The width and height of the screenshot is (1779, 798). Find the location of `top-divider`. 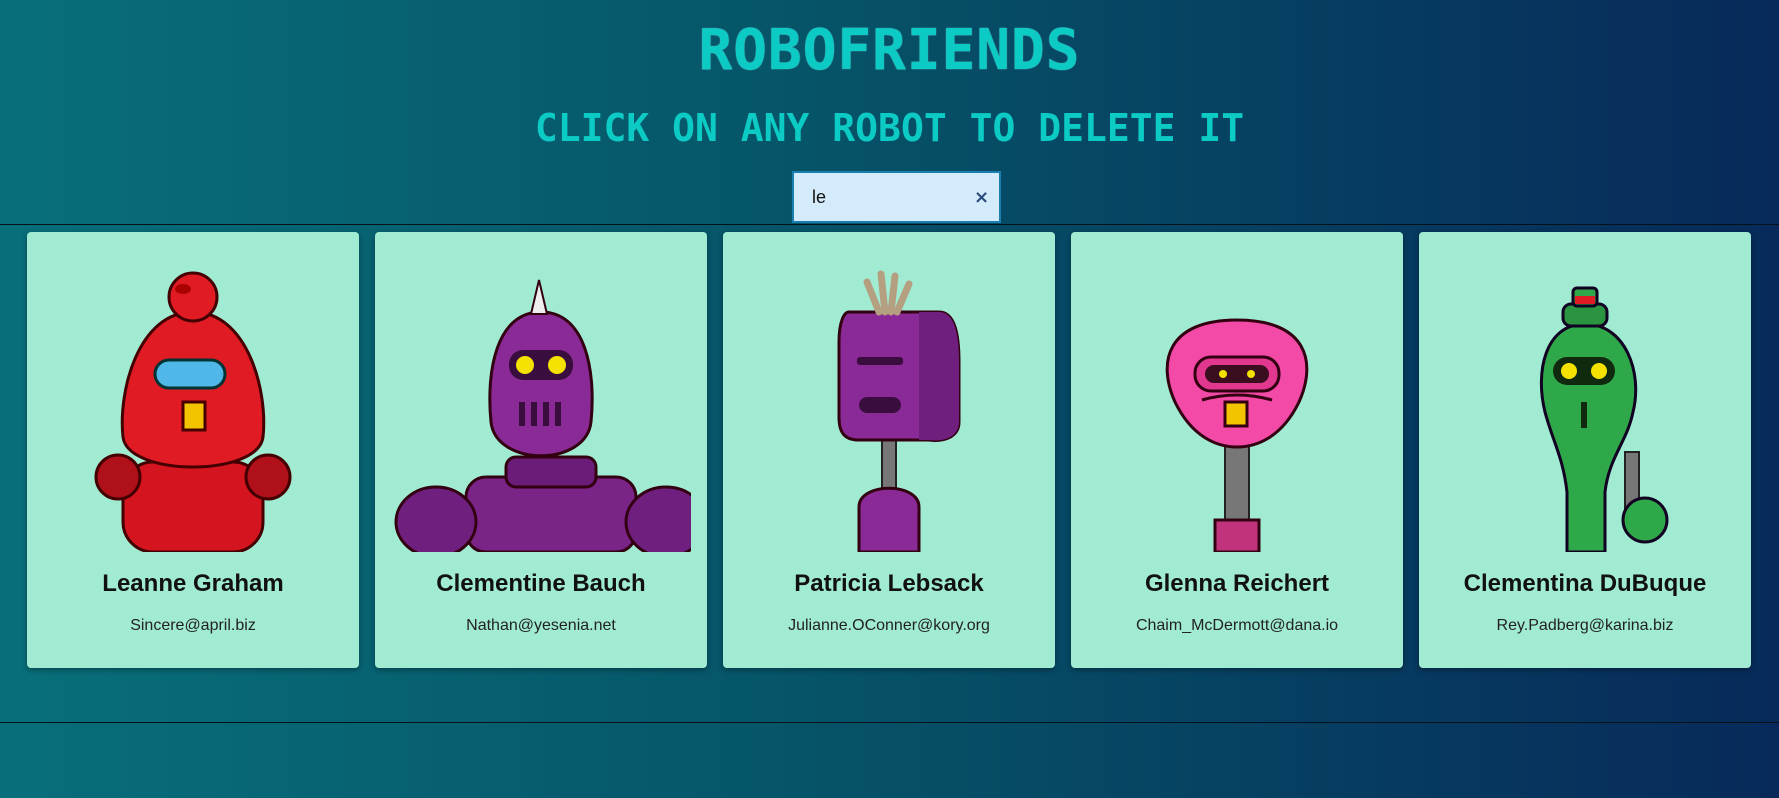

top-divider is located at coordinates (889, 224).